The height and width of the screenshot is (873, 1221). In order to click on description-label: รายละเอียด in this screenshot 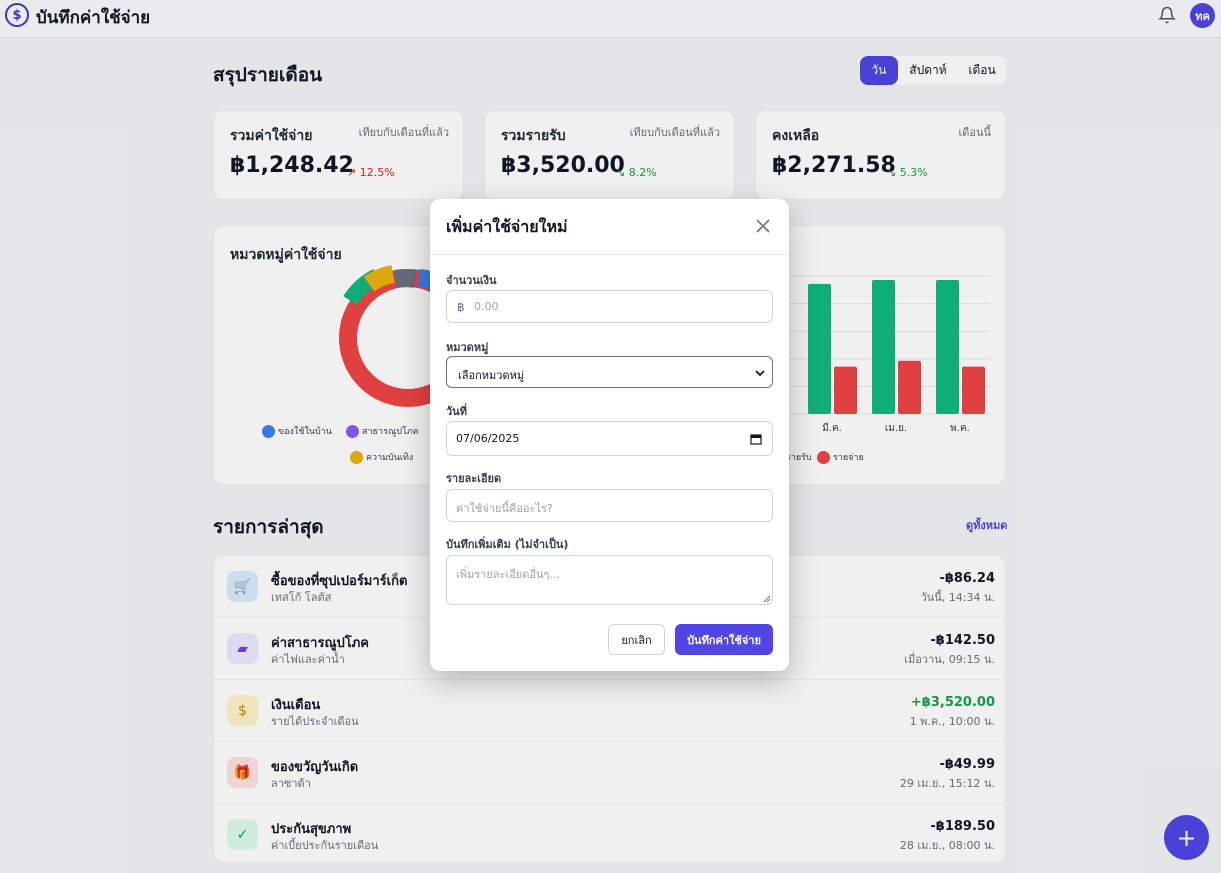, I will do `click(474, 478)`.